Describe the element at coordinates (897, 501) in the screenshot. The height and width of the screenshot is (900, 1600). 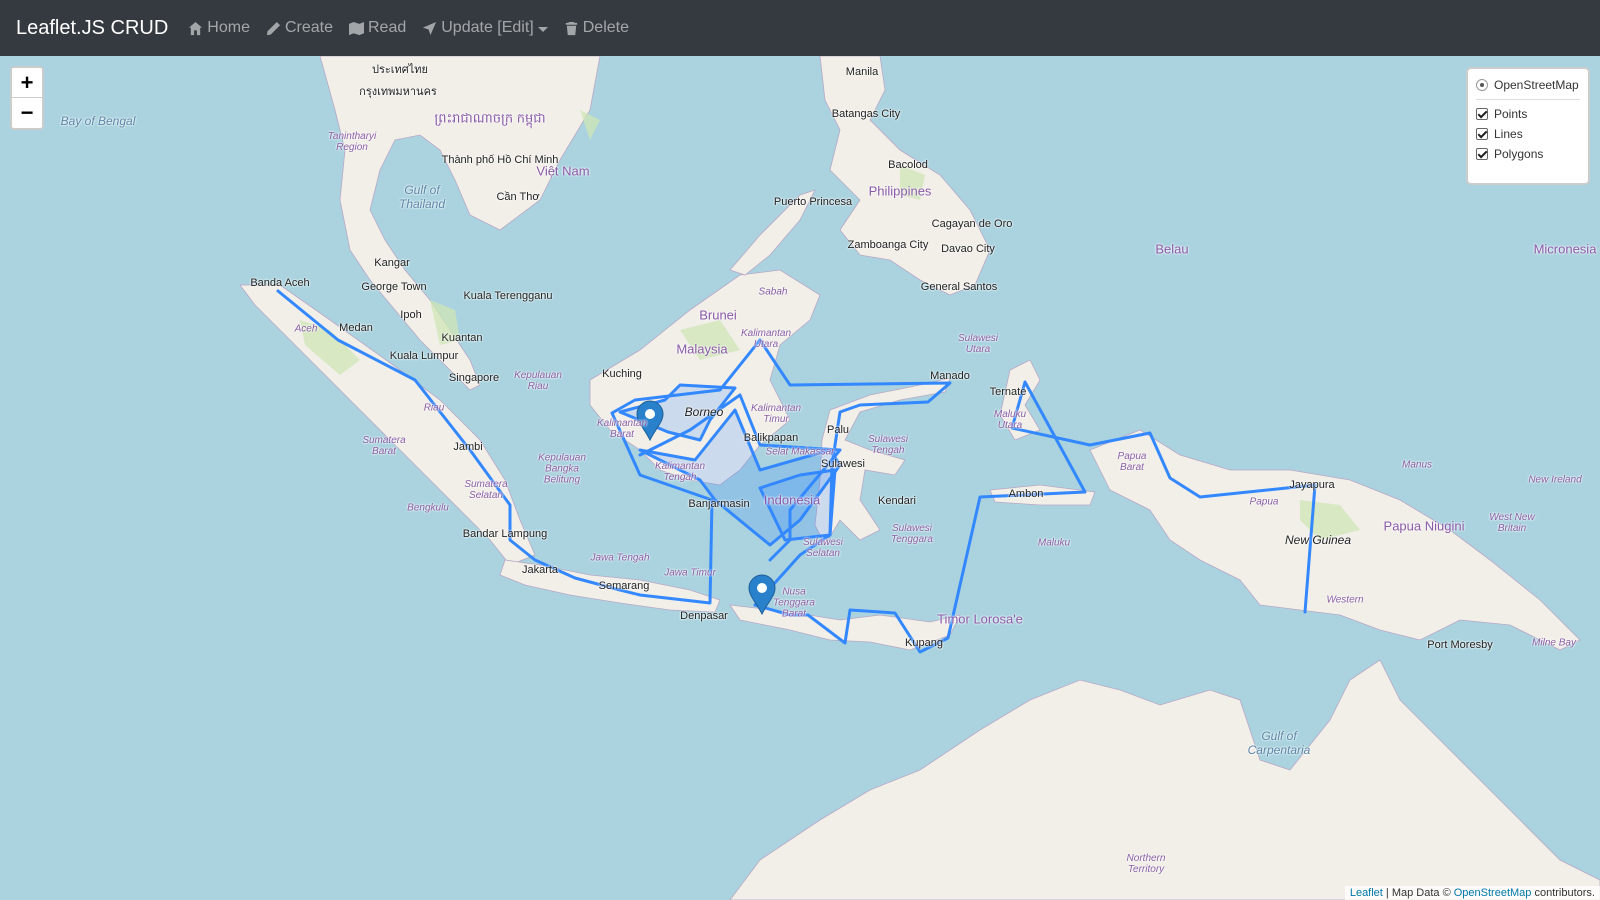
I see `label-kendari: Kendari` at that location.